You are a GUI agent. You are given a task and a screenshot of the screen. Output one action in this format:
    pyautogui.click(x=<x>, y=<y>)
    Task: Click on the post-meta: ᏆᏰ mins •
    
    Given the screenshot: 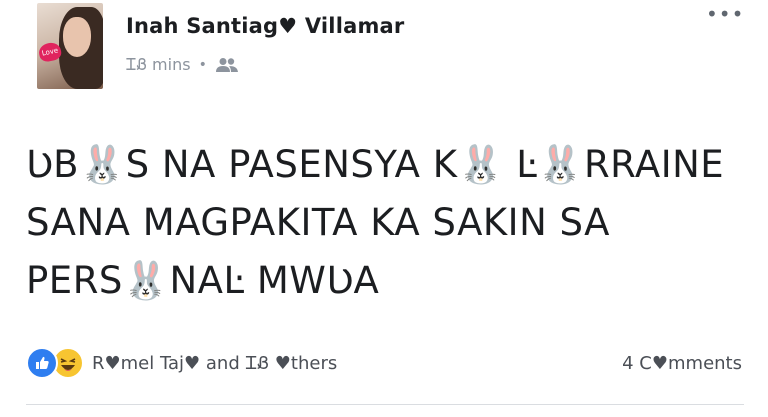 What is the action you would take?
    pyautogui.click(x=182, y=65)
    